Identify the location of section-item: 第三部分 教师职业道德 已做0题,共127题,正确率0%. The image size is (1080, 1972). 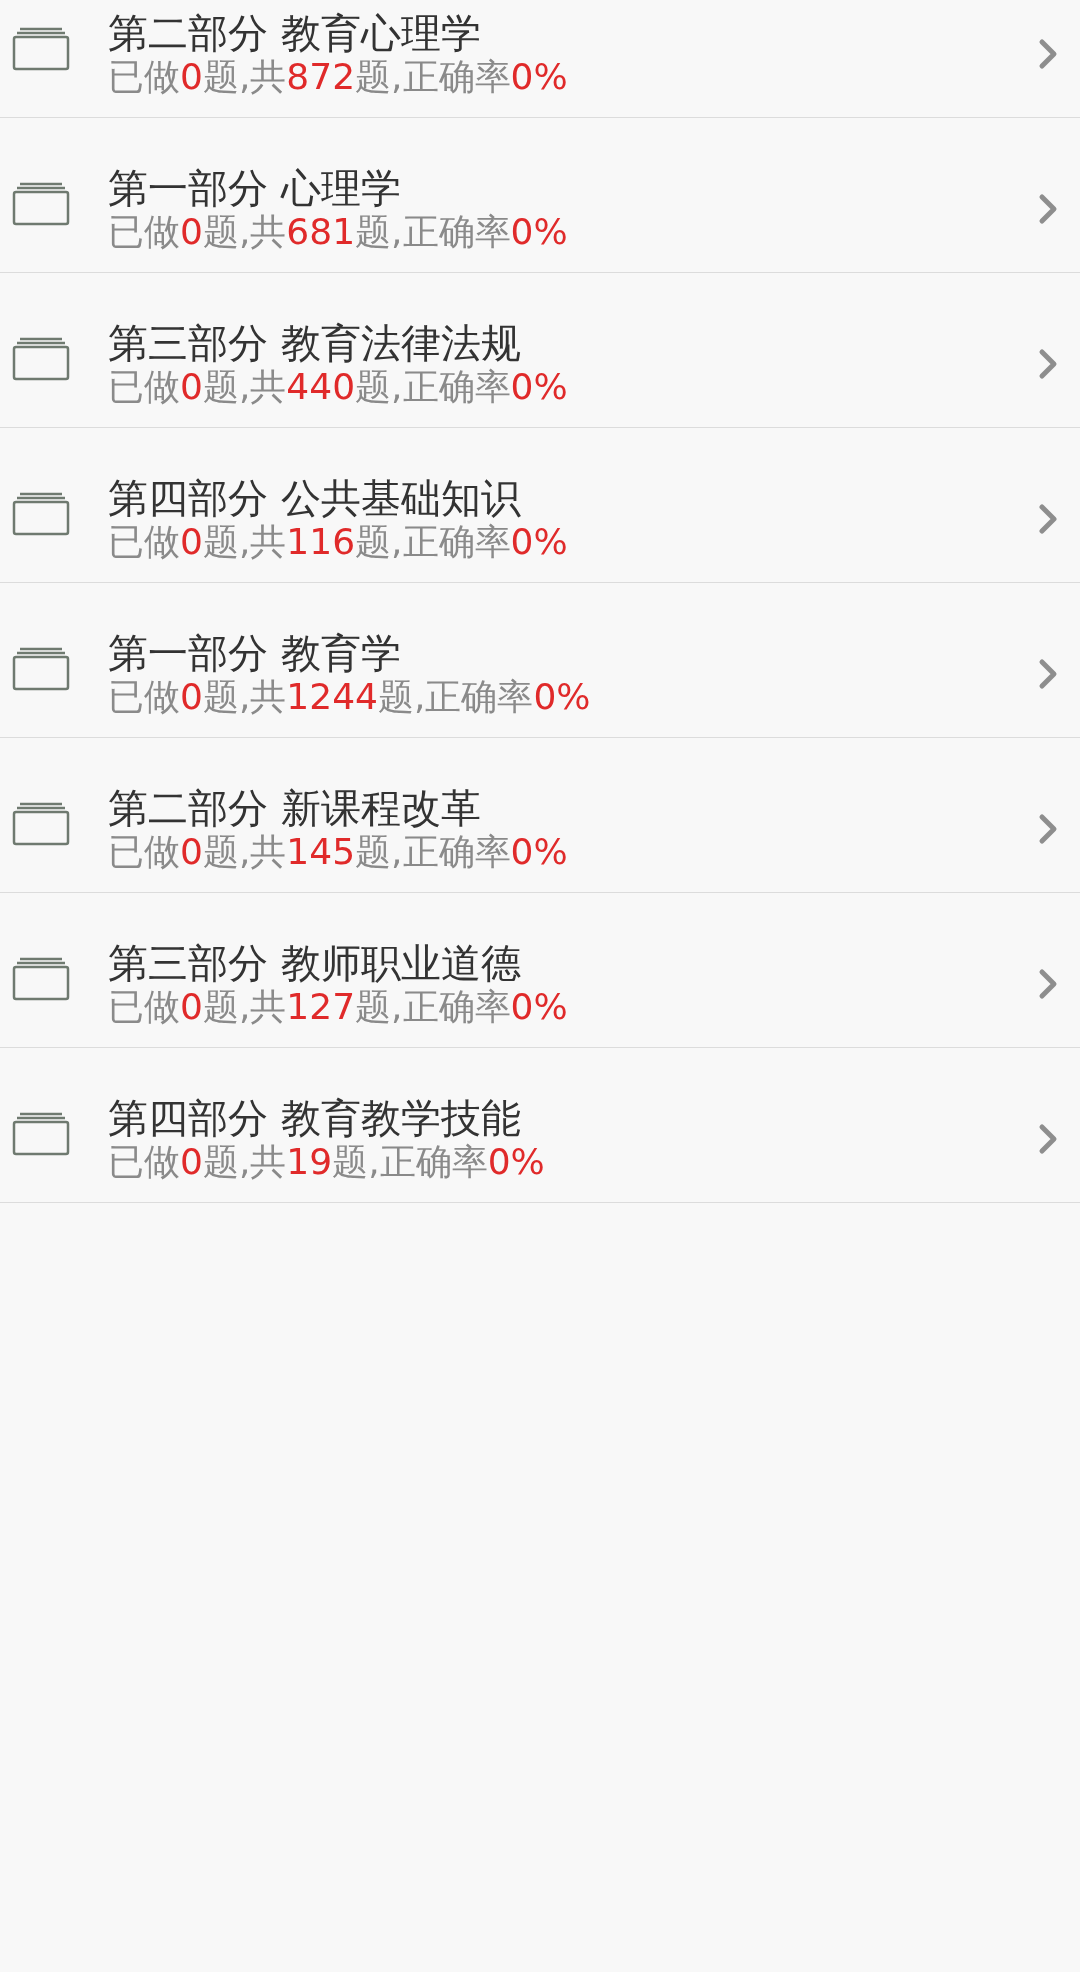
(540, 970).